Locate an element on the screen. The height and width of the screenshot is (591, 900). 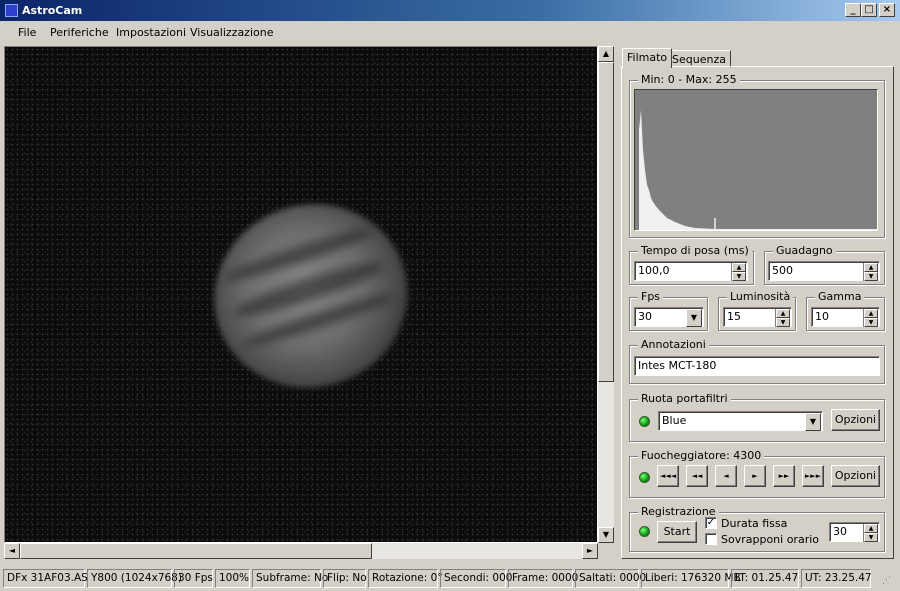
horizontal-scrollbar: ◄ ► is located at coordinates (301, 551).